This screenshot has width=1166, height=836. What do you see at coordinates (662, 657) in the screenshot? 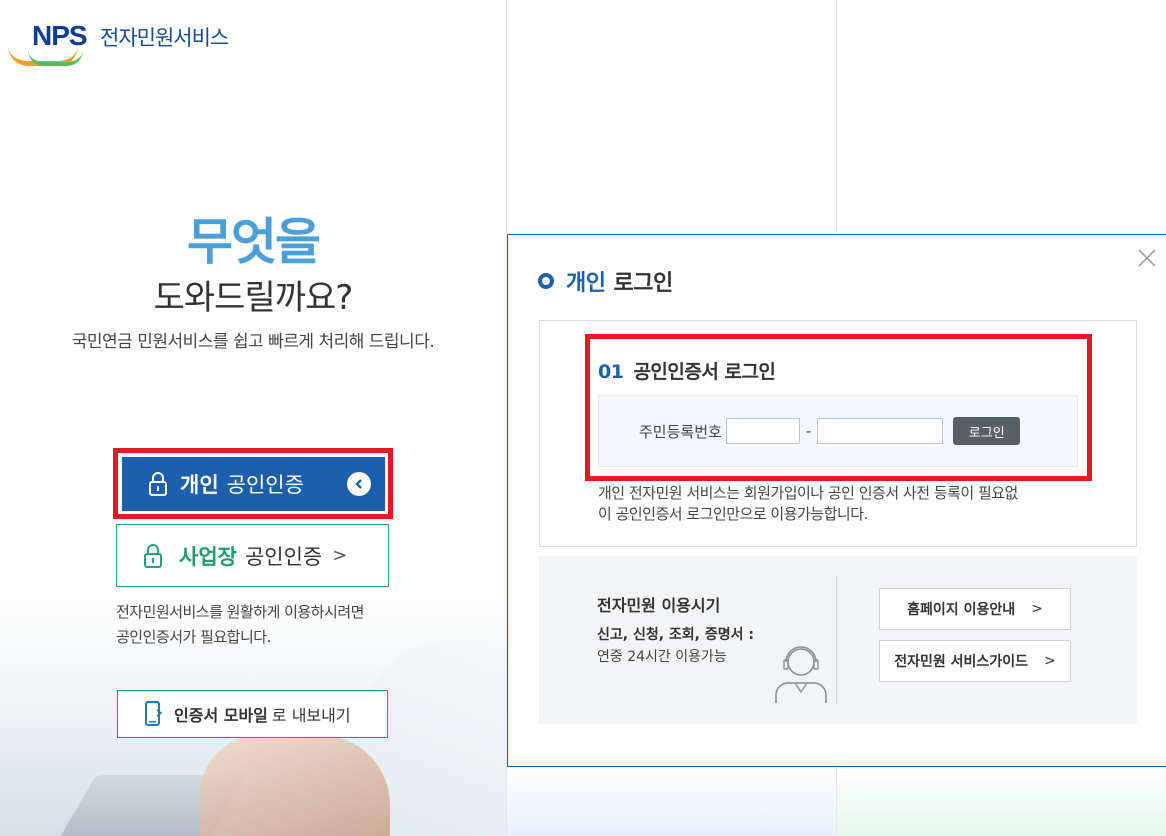
I see `service-hours-text: 연중 24시간 이용가능` at bounding box center [662, 657].